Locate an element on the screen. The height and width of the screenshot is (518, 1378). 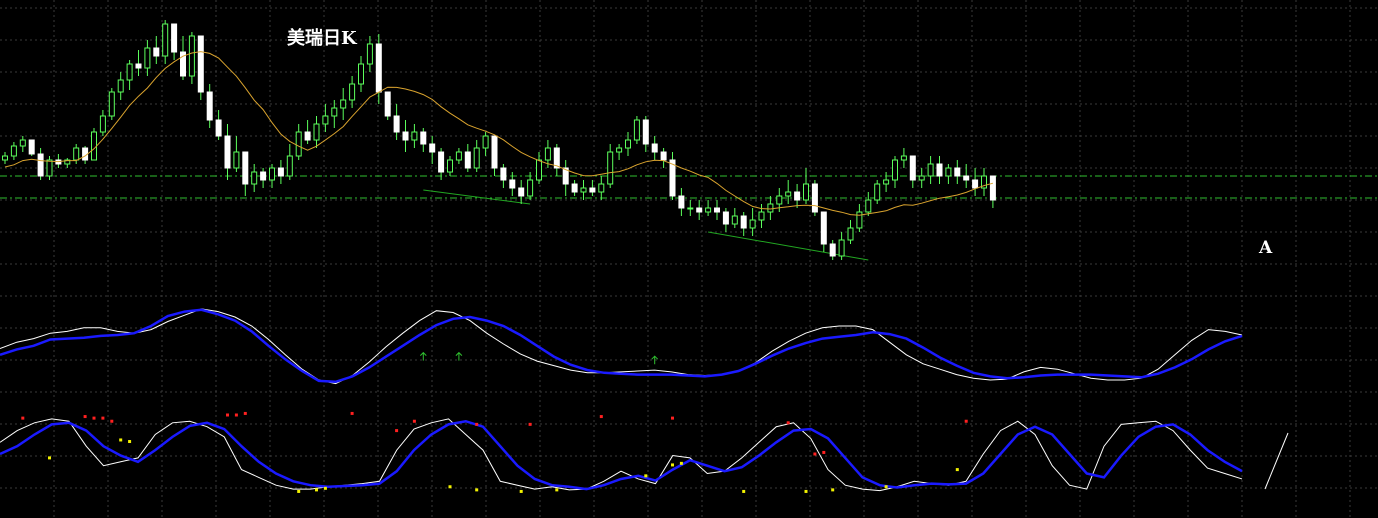
price-mark-label: A is located at coordinates (1265, 248).